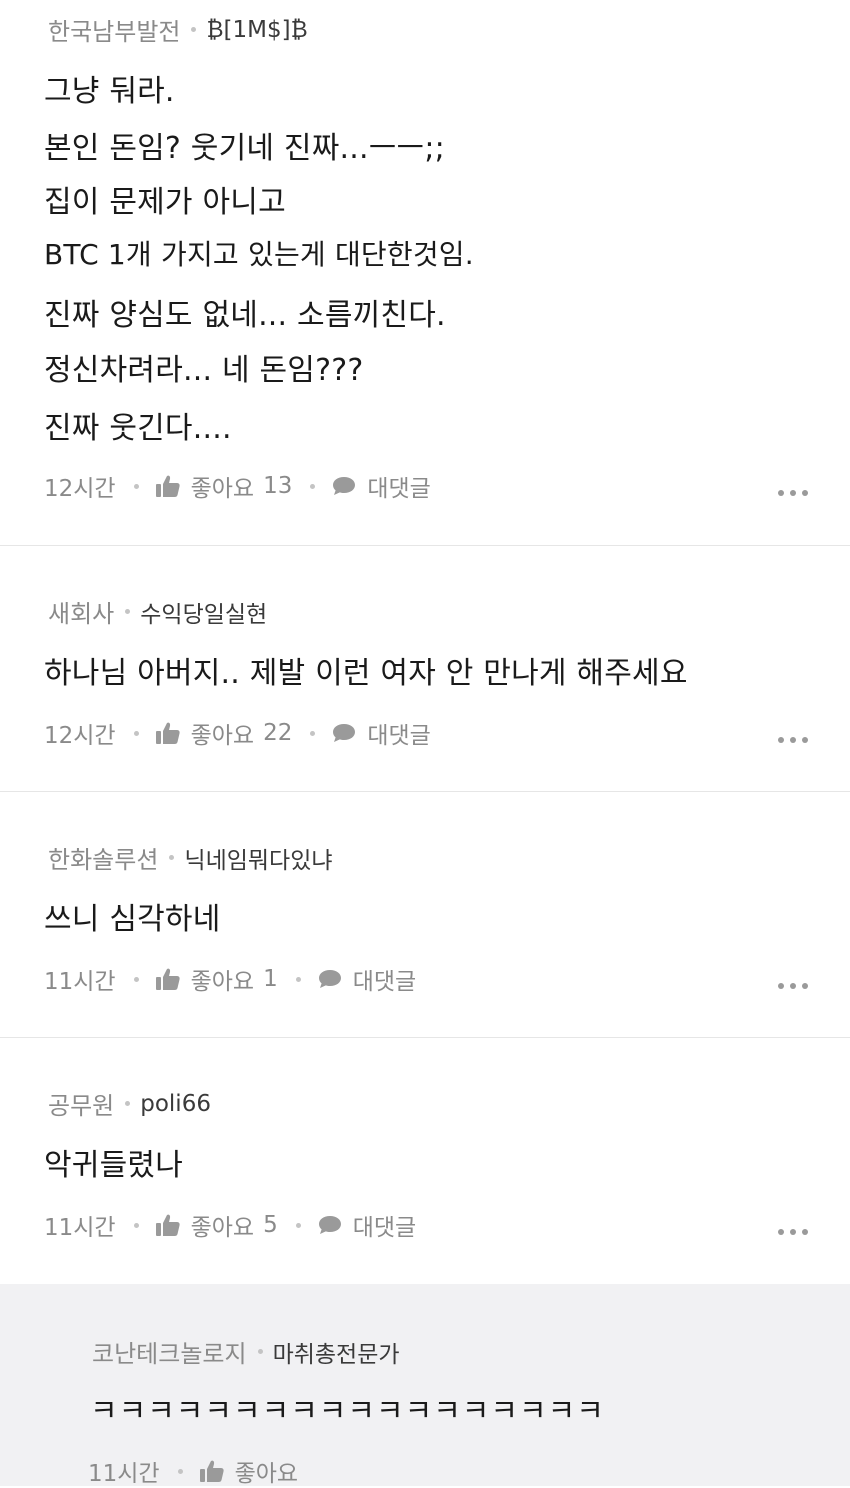 The height and width of the screenshot is (1488, 850). I want to click on comment-actions: 12시간 좋아요 22 대댓글, so click(237, 733).